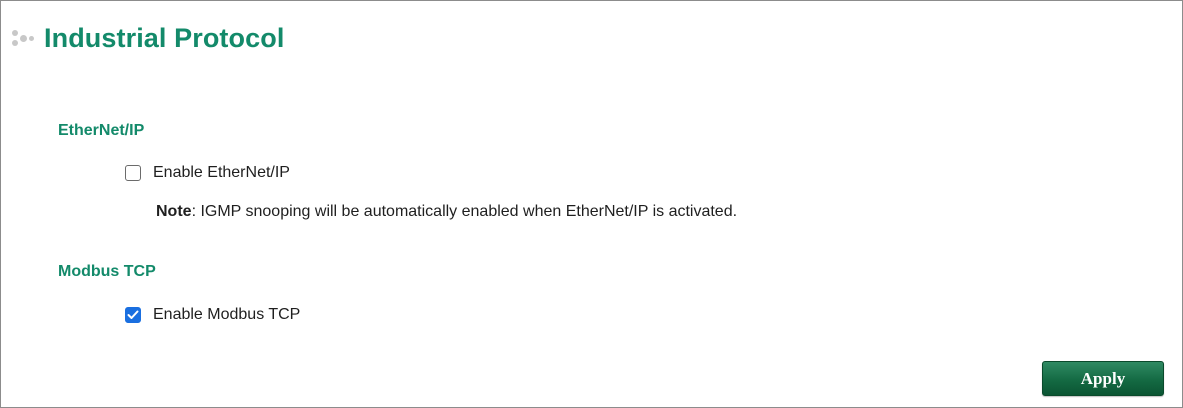  I want to click on dots-icon, so click(25, 39).